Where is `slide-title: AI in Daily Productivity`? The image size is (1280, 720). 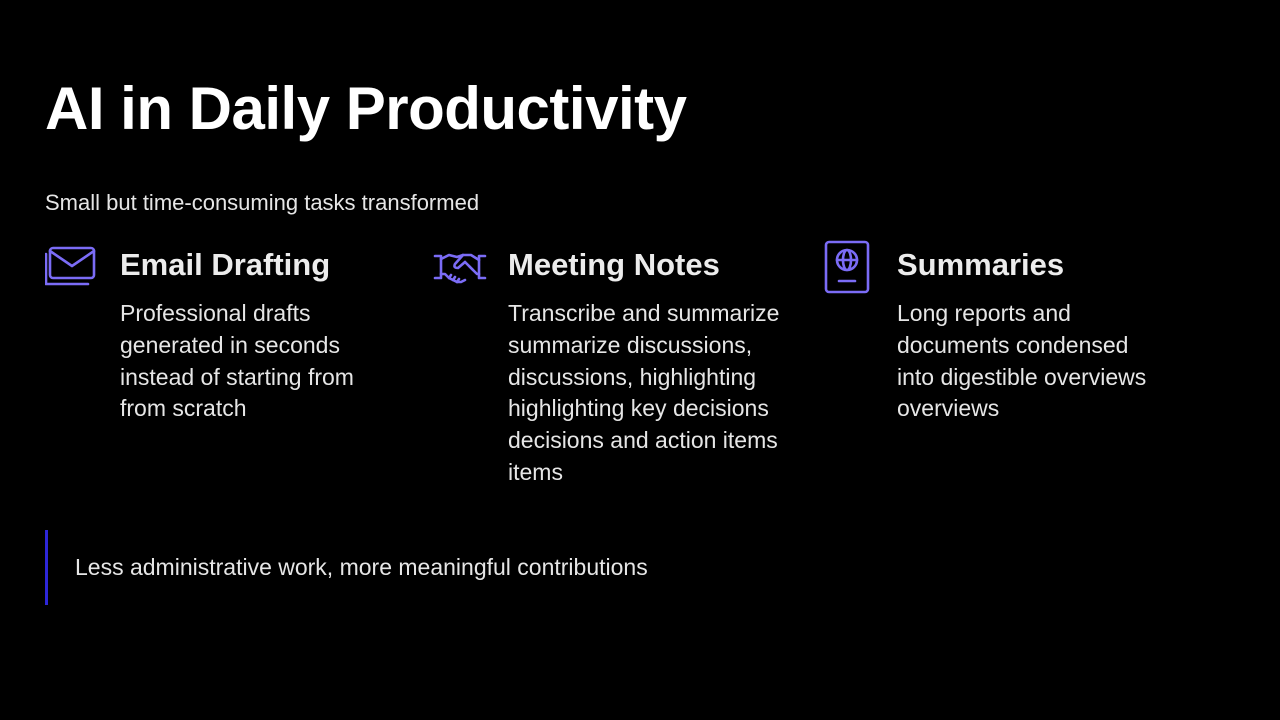 slide-title: AI in Daily Productivity is located at coordinates (366, 108).